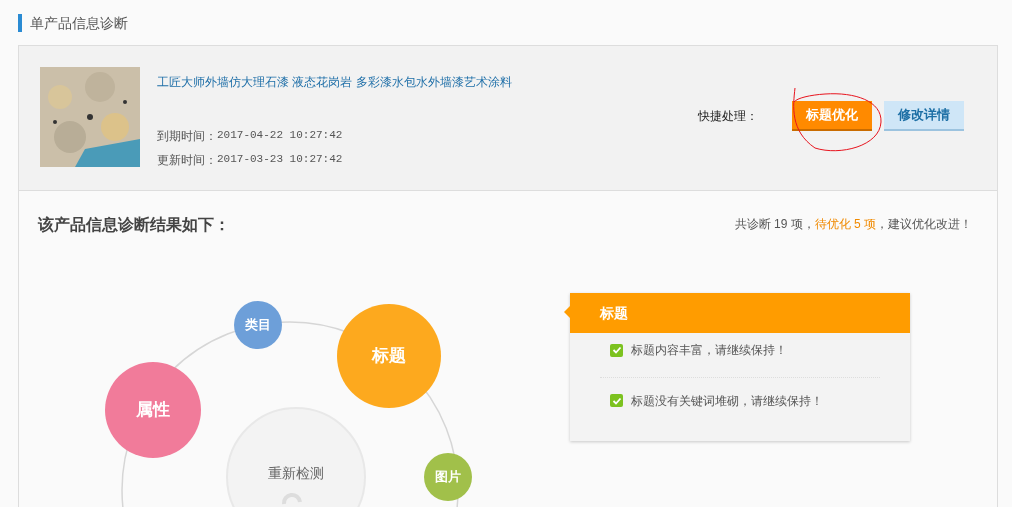 The width and height of the screenshot is (1012, 507). I want to click on panel-header: 标题, so click(740, 313).